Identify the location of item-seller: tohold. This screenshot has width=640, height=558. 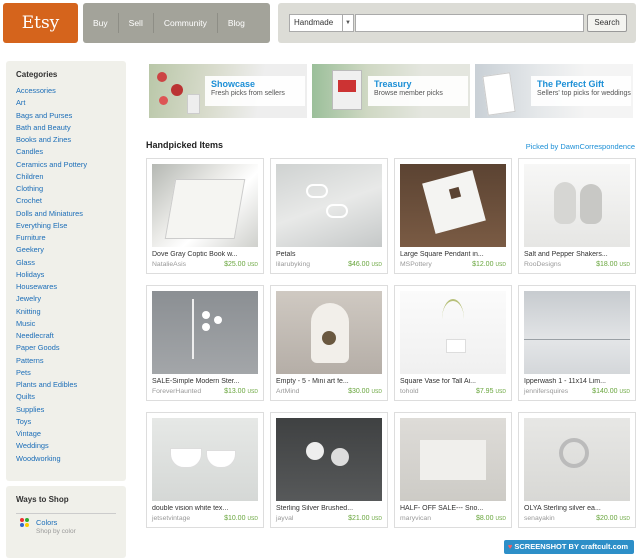
(409, 391).